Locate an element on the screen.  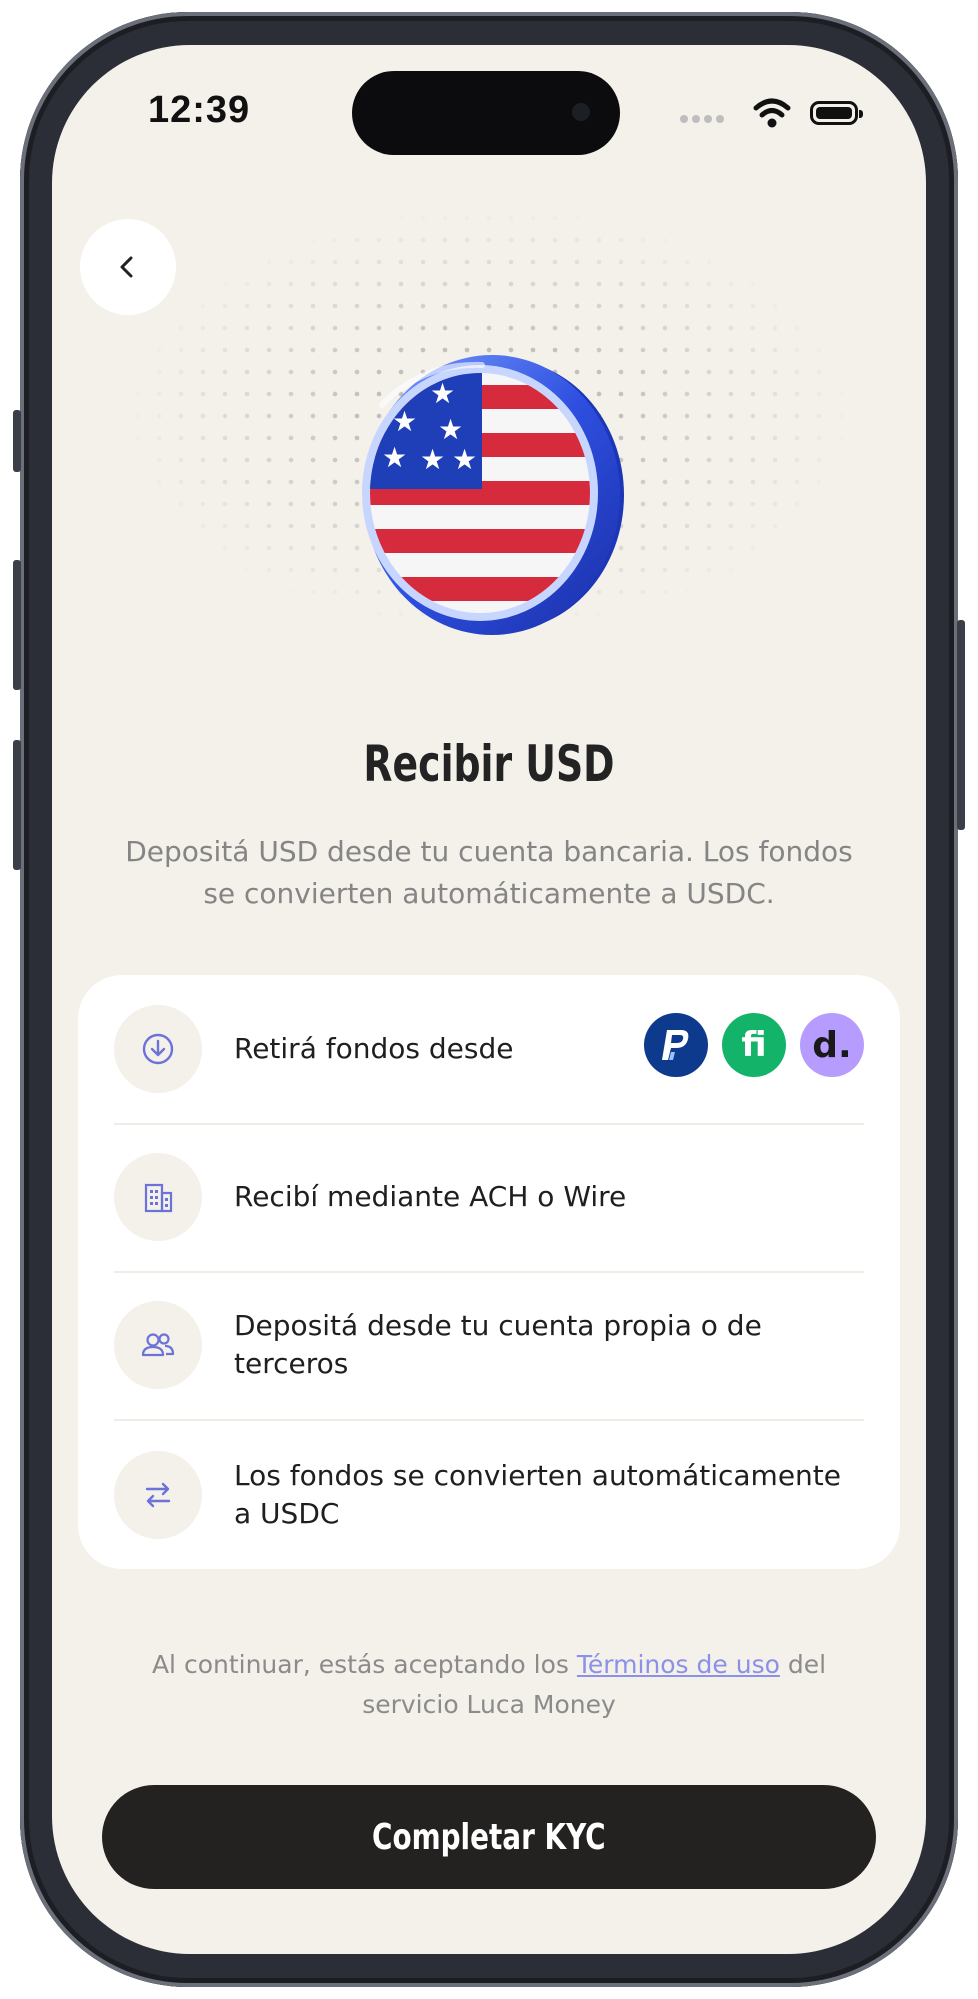
feature-row-ach-wire: Recibí mediante ACH o Wire is located at coordinates (489, 1198).